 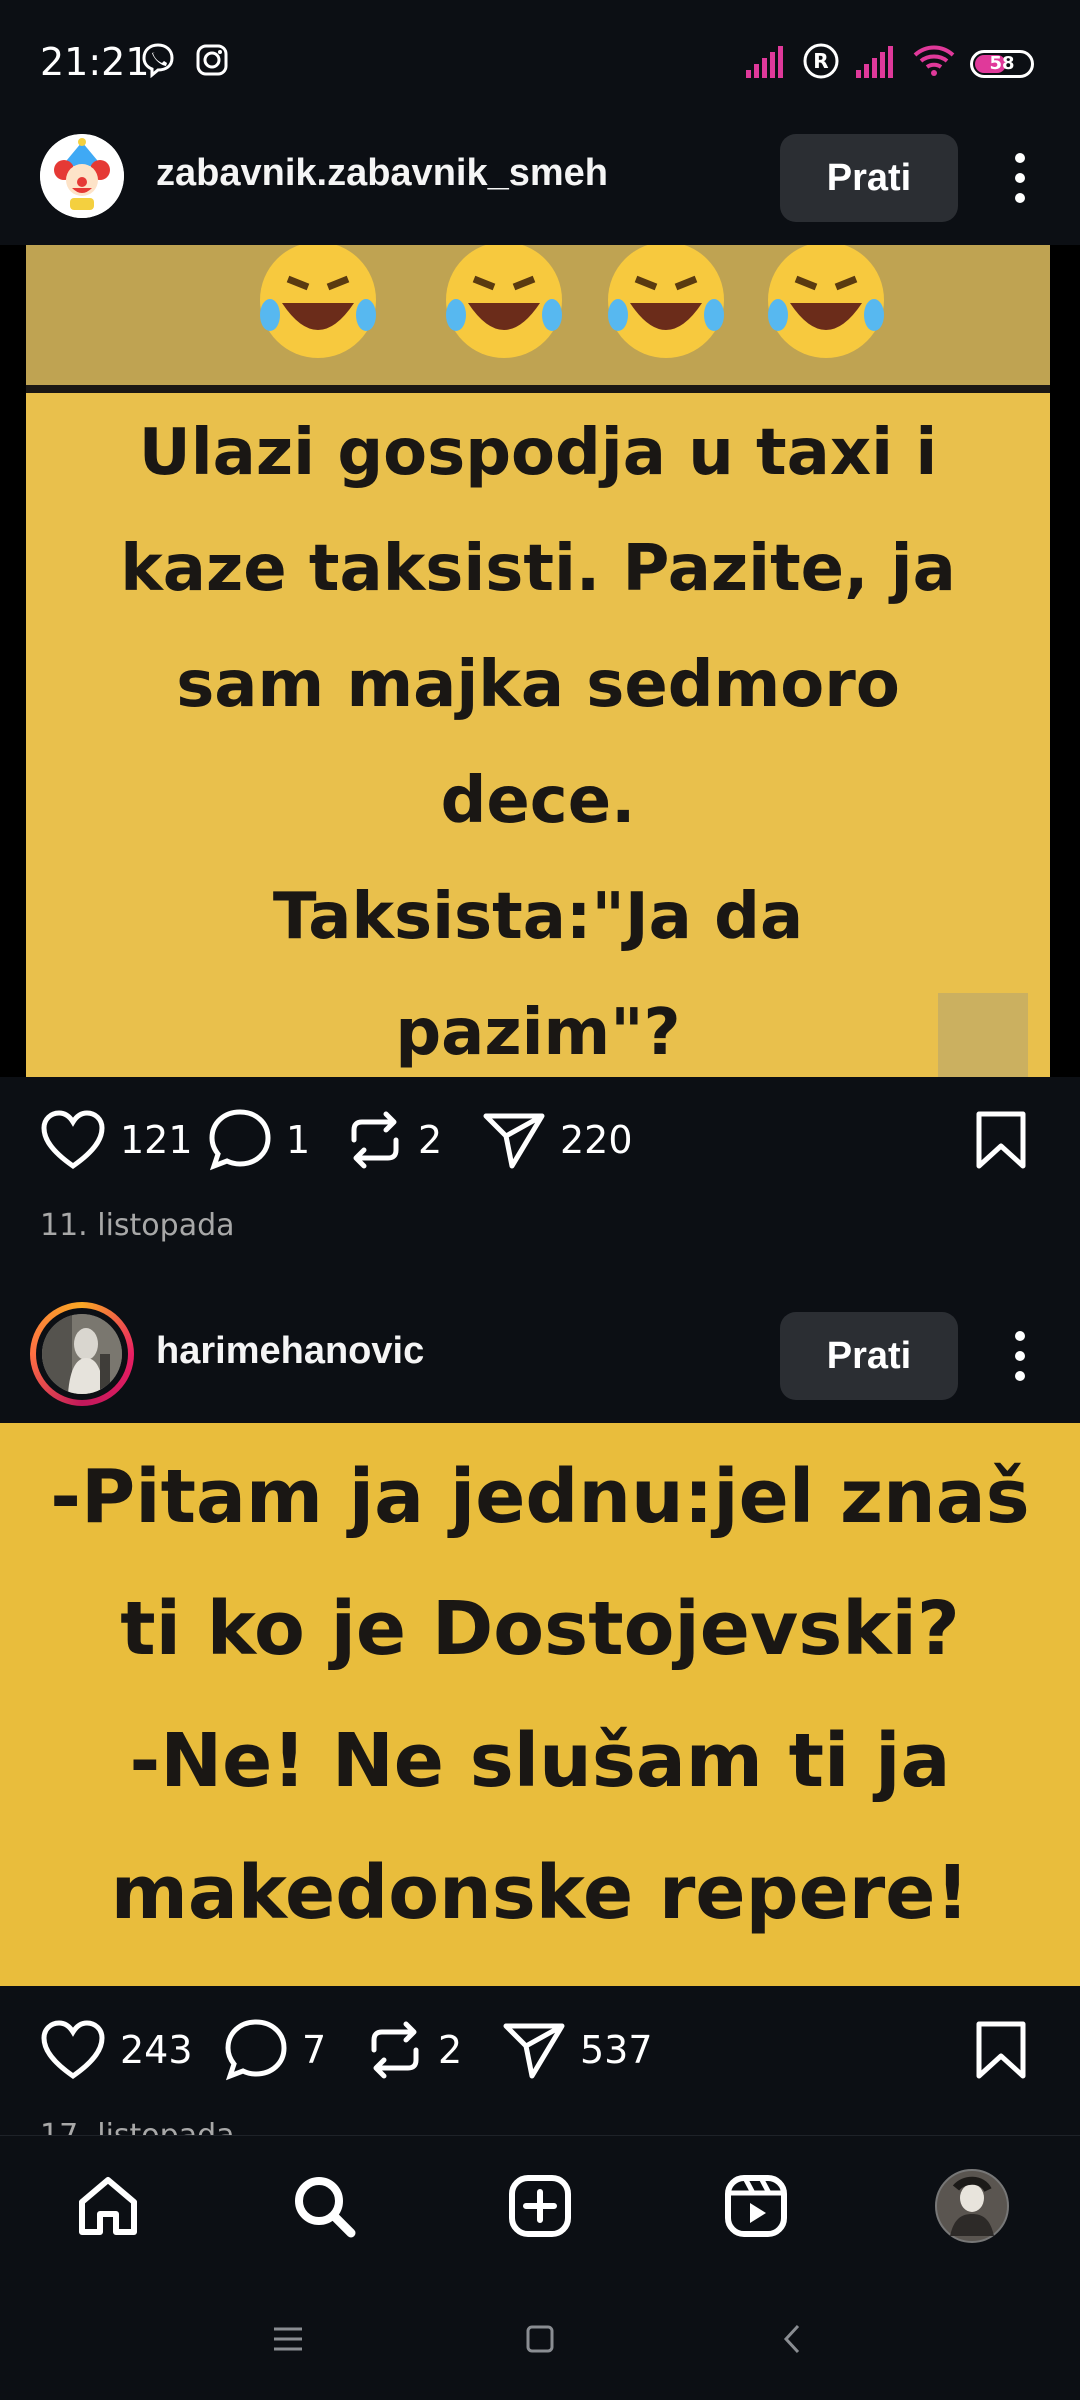 What do you see at coordinates (156, 2050) in the screenshot?
I see `like-count: 243` at bounding box center [156, 2050].